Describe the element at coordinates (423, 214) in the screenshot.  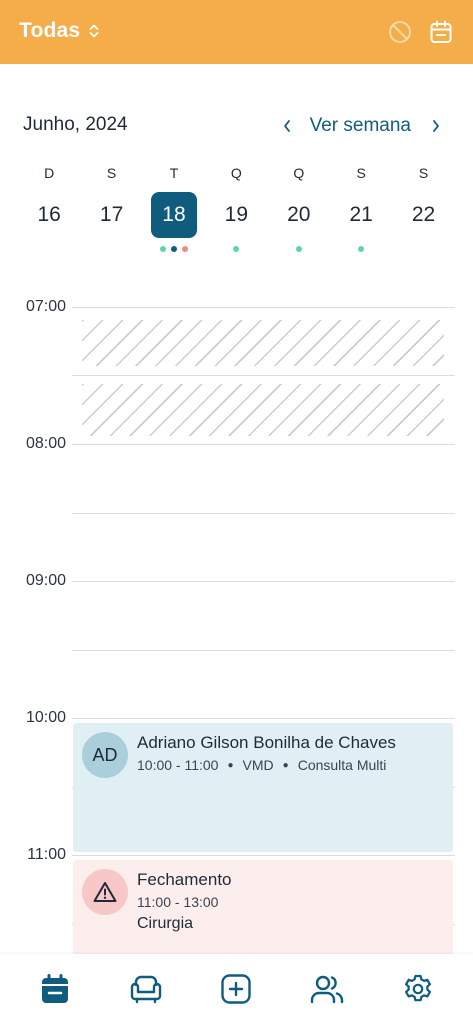
I see `day-number: 22` at that location.